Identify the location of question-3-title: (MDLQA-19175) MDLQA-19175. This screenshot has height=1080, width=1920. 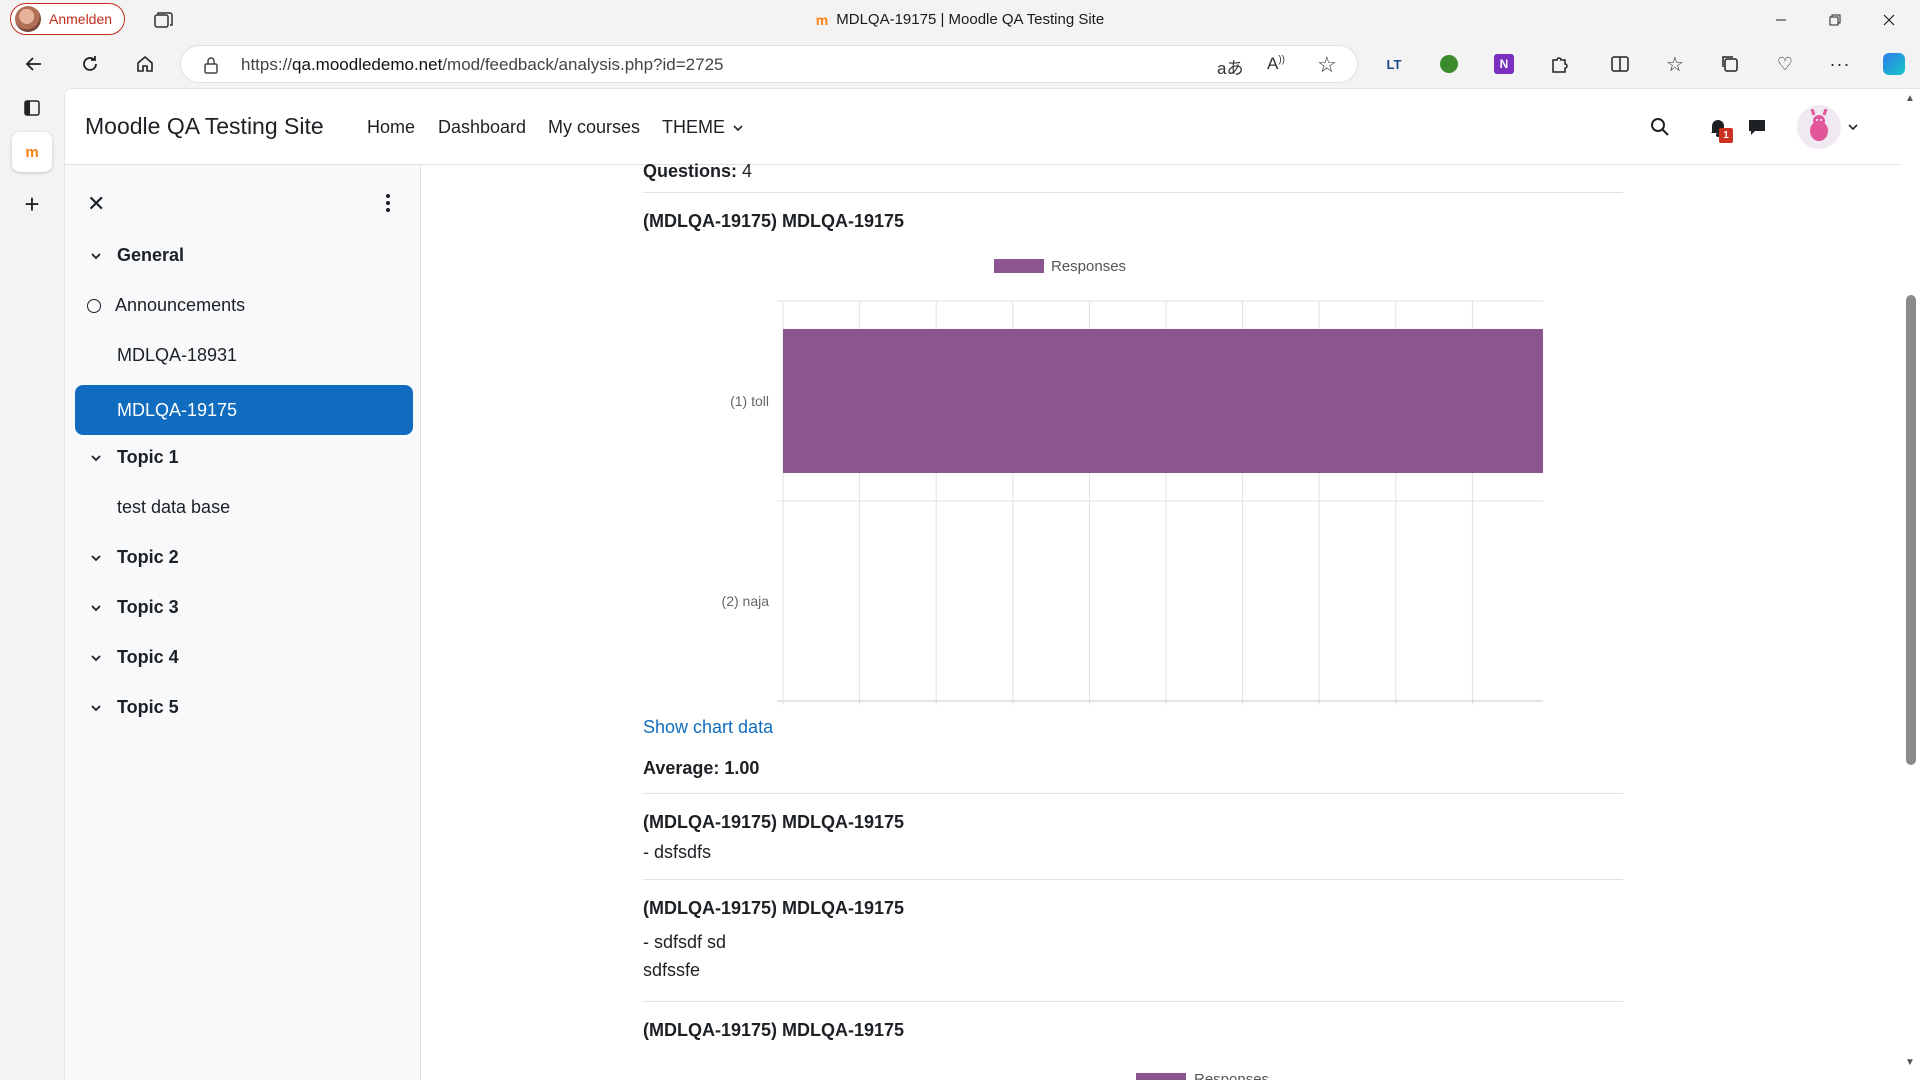
(774, 908).